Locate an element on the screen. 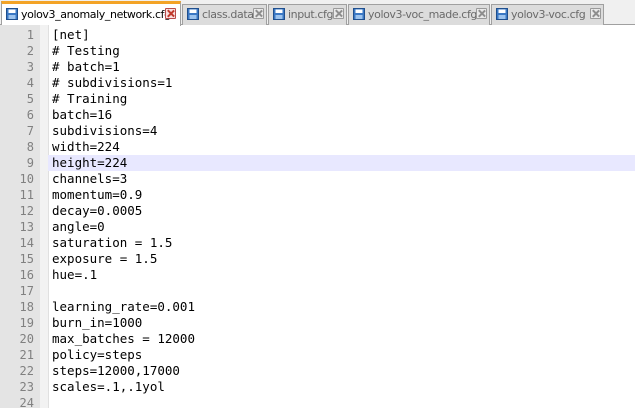 Image resolution: width=635 pixels, height=408 pixels. current-line-highlight is located at coordinates (341, 163).